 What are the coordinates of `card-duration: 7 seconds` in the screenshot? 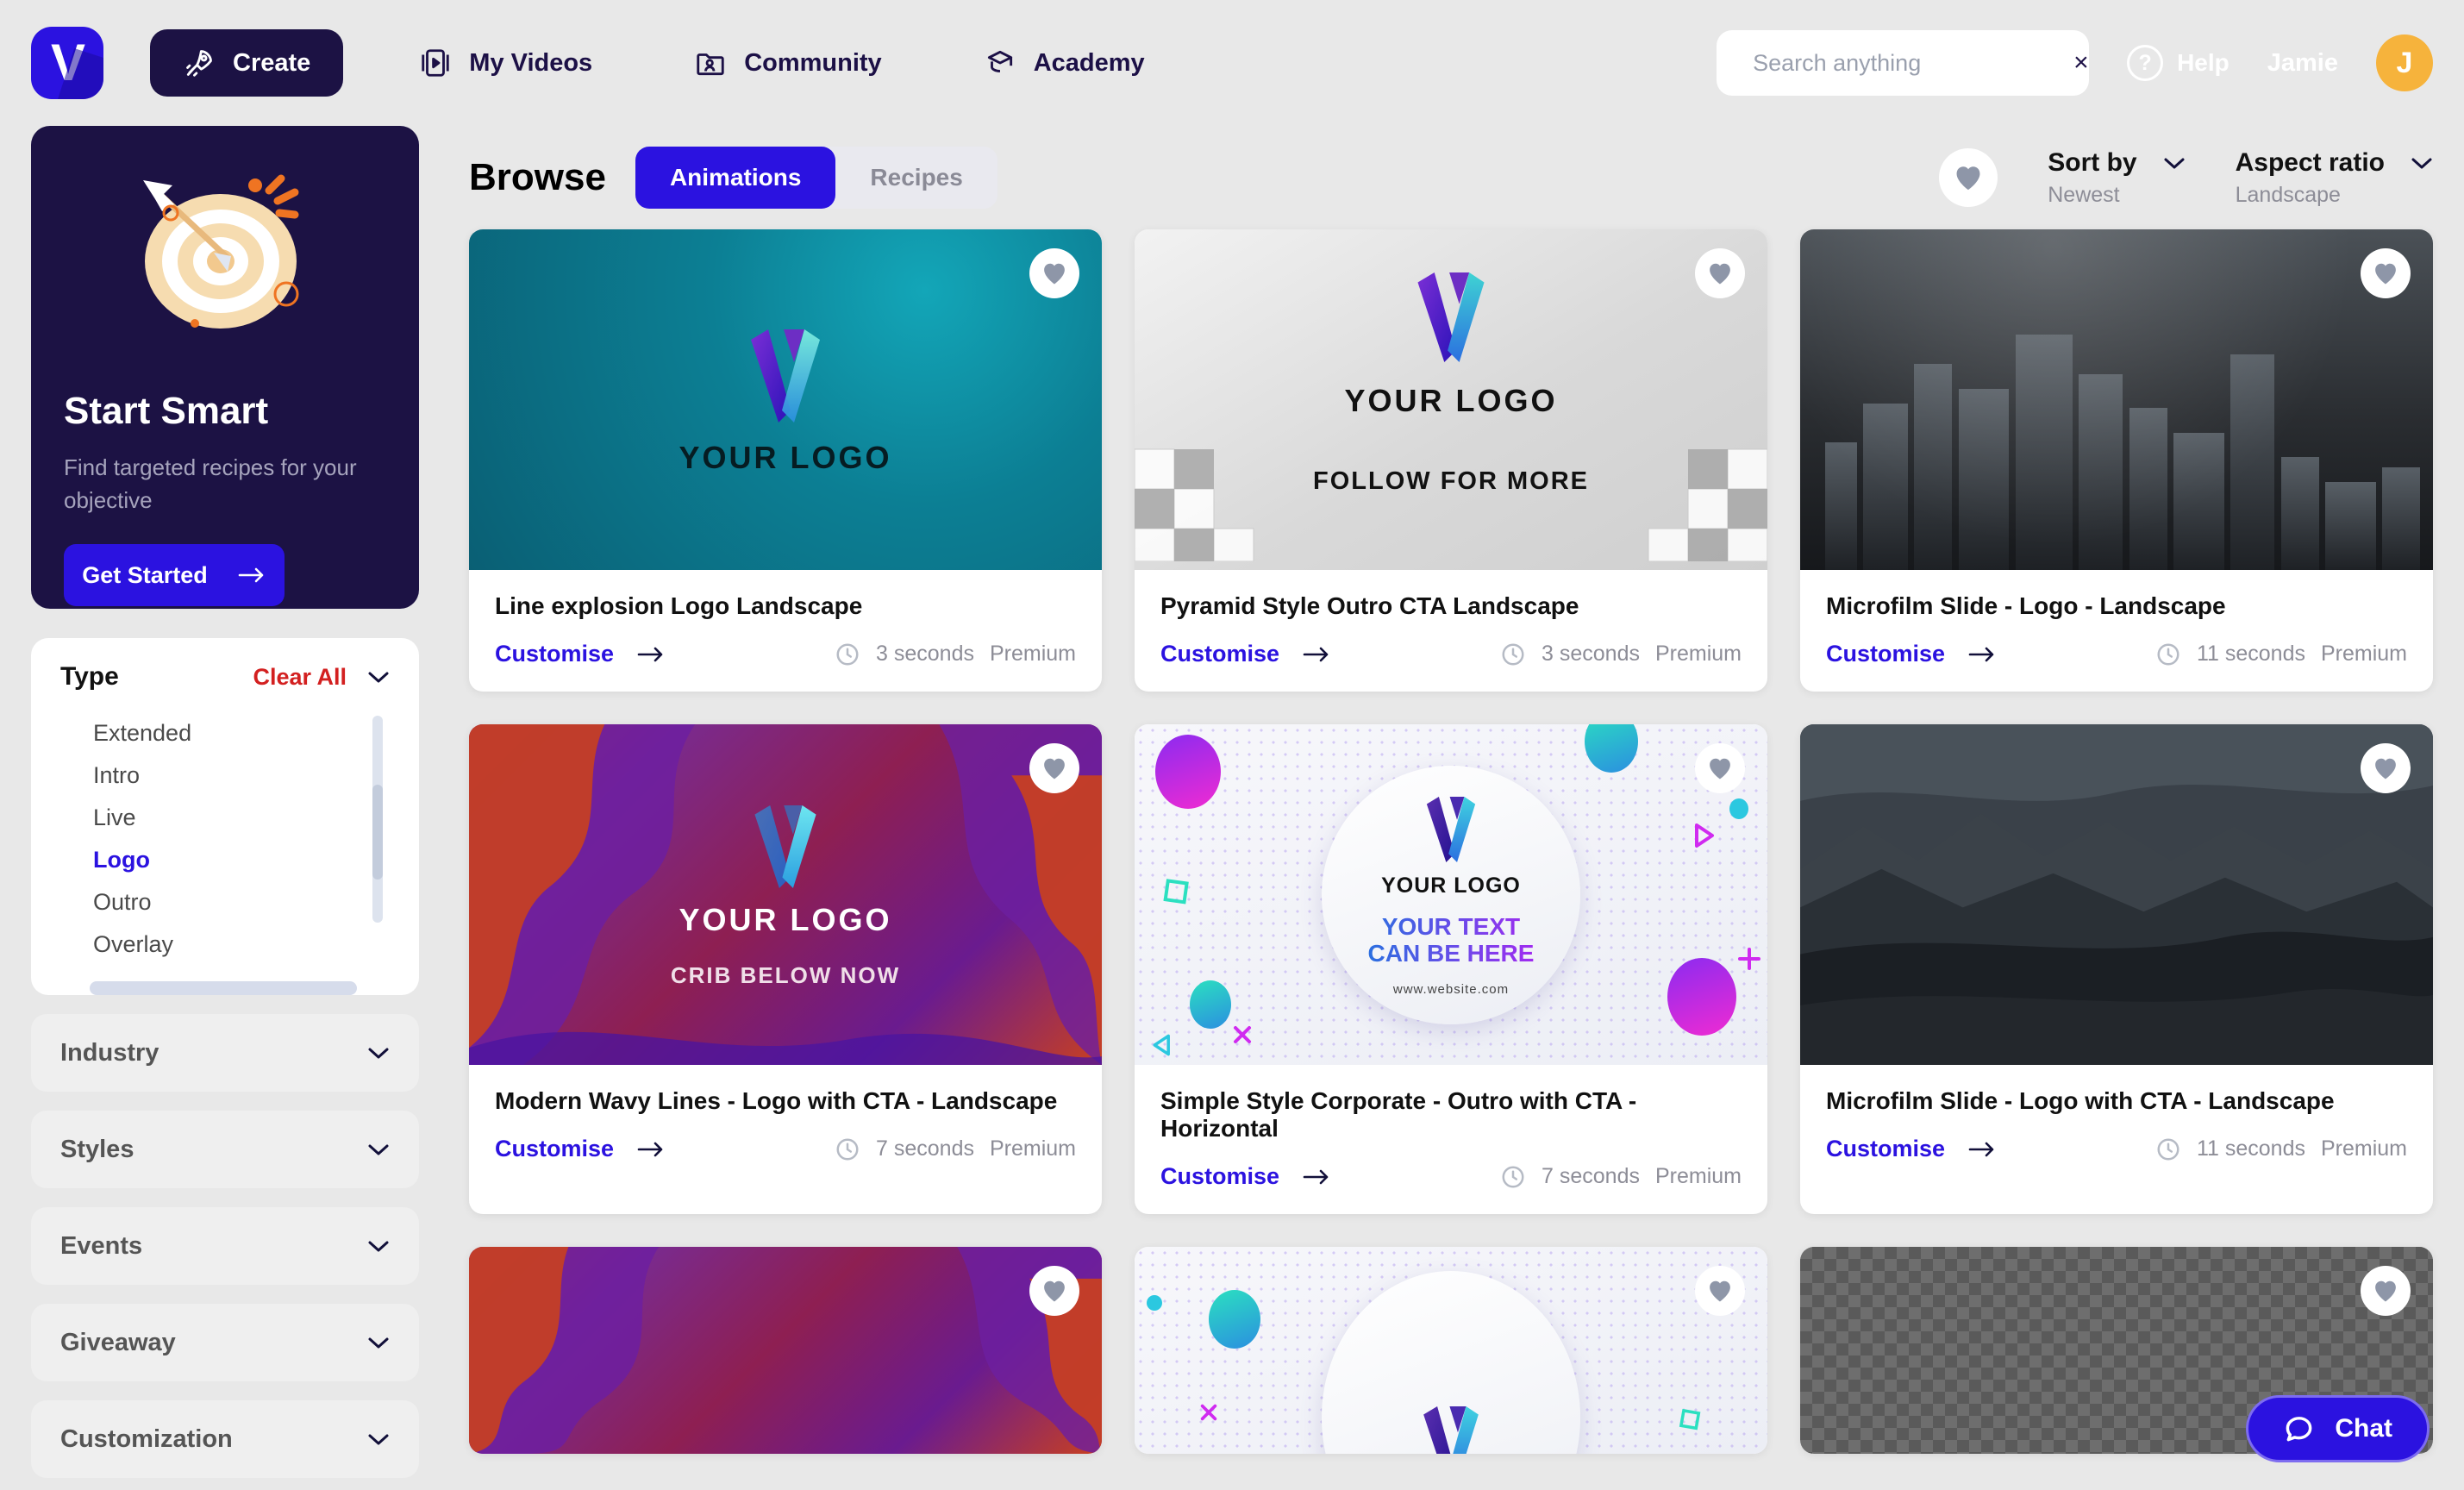 It's located at (925, 1148).